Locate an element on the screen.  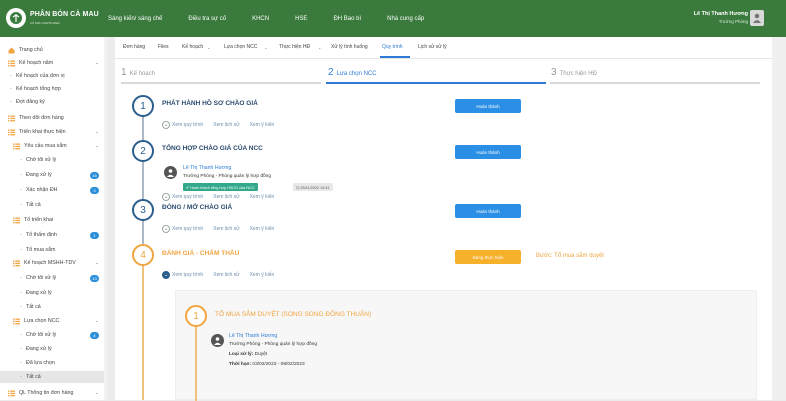
sidebar-item: - Chờ tôi xử lý 13 is located at coordinates (53, 278).